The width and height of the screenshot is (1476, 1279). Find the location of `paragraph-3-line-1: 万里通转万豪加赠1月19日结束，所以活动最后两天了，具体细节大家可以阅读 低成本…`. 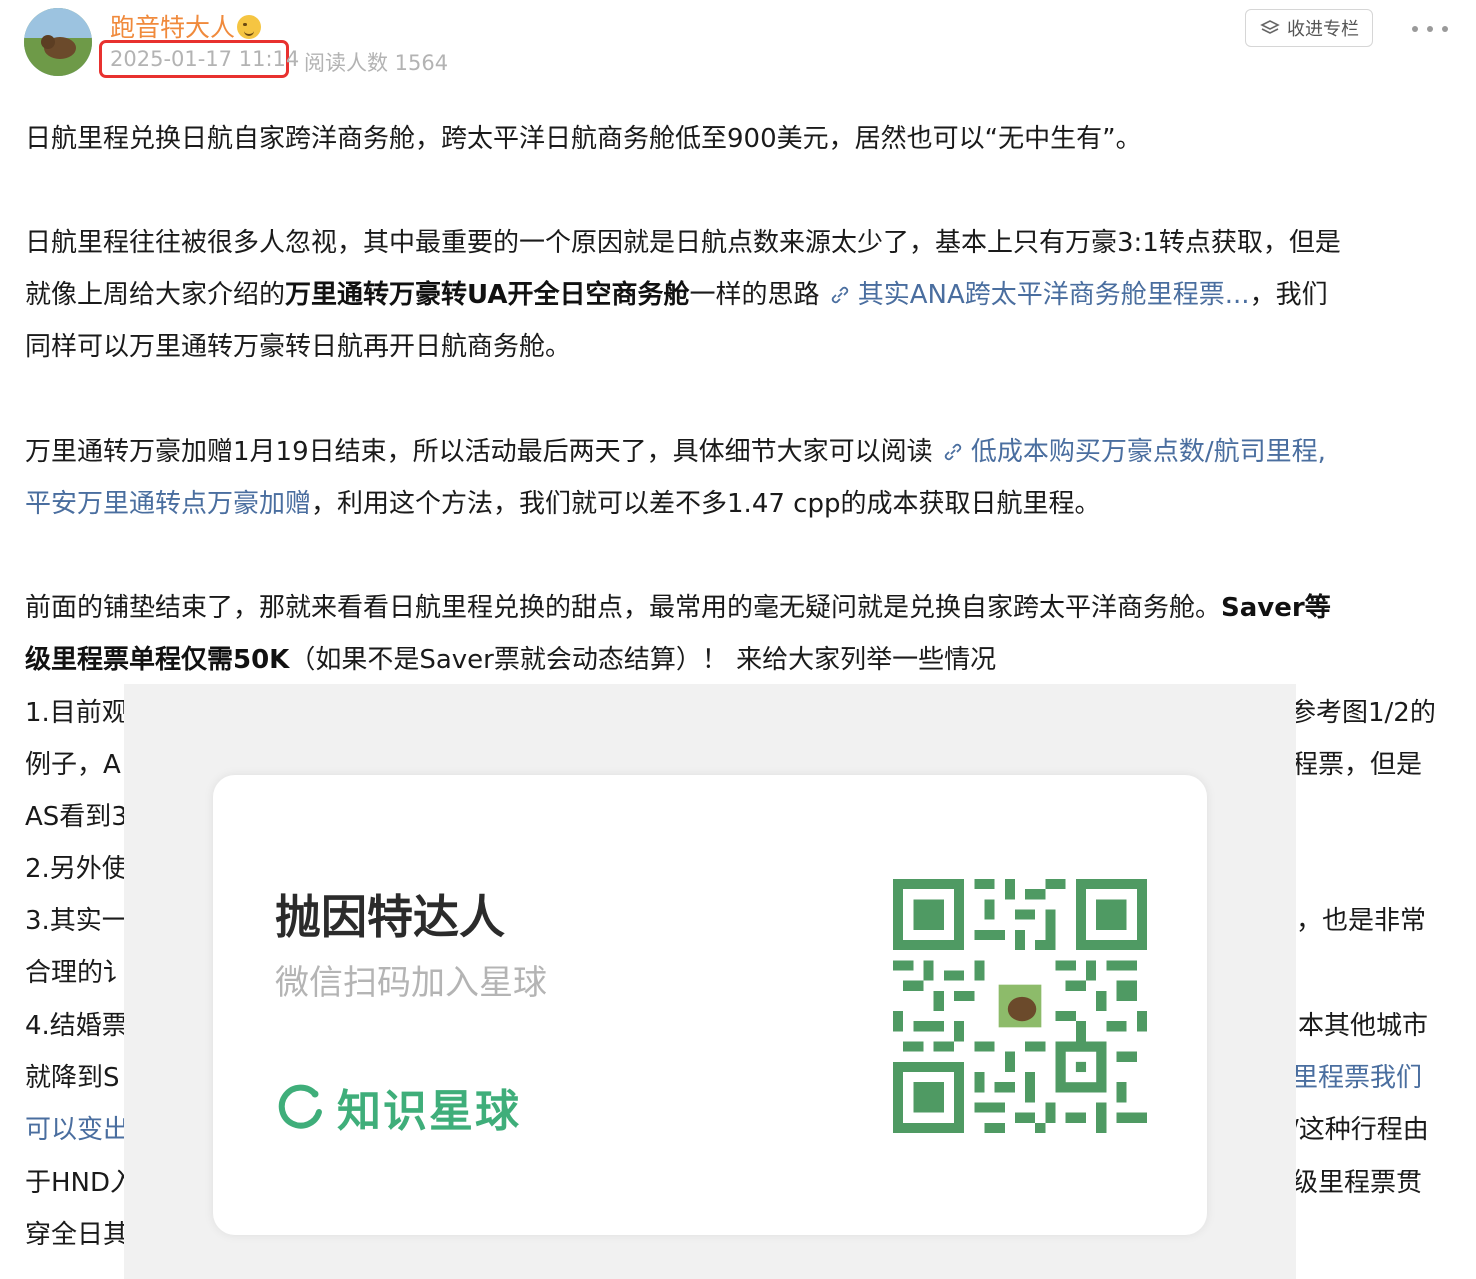

paragraph-3-line-1: 万里通转万豪加赠1月19日结束，所以活动最后两天了，具体细节大家可以阅读 低成本… is located at coordinates (675, 452).